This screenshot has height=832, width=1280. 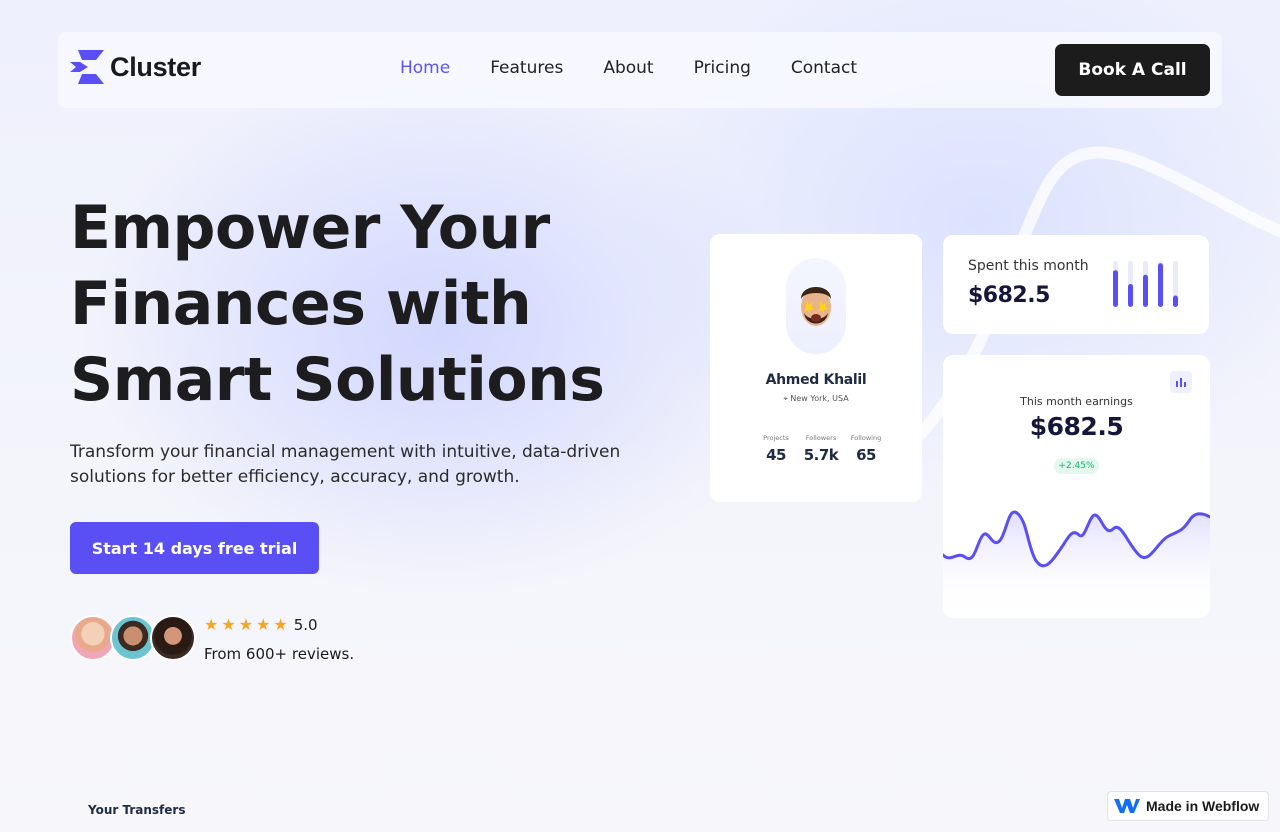 What do you see at coordinates (1181, 382) in the screenshot?
I see `bar-chart-icon` at bounding box center [1181, 382].